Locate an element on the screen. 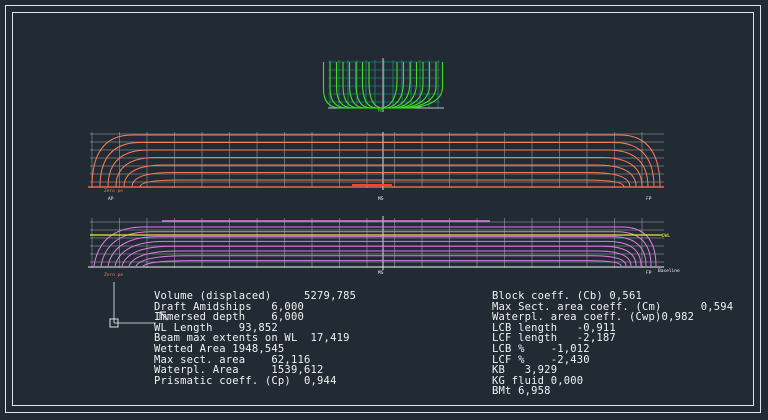  plan-baseline-label: Baseline is located at coordinates (669, 271).